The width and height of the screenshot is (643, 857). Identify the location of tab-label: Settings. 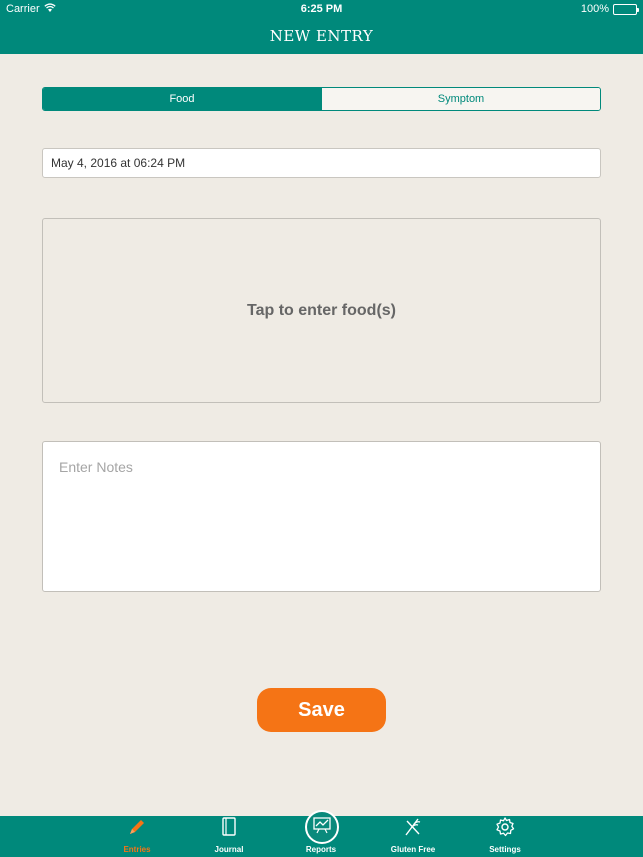
(505, 849).